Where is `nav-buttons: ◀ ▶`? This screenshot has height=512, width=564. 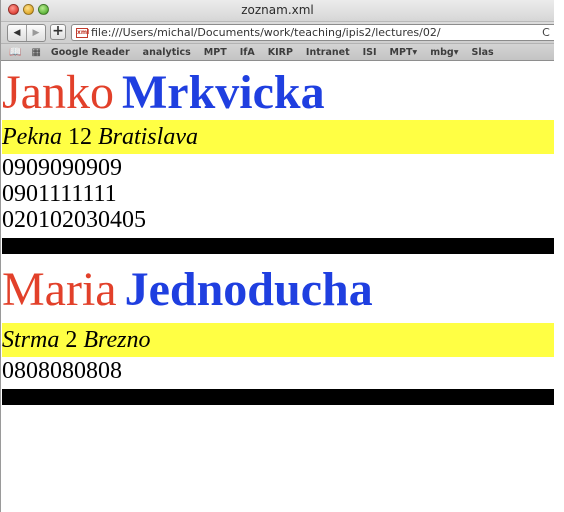 nav-buttons: ◀ ▶ is located at coordinates (26, 33).